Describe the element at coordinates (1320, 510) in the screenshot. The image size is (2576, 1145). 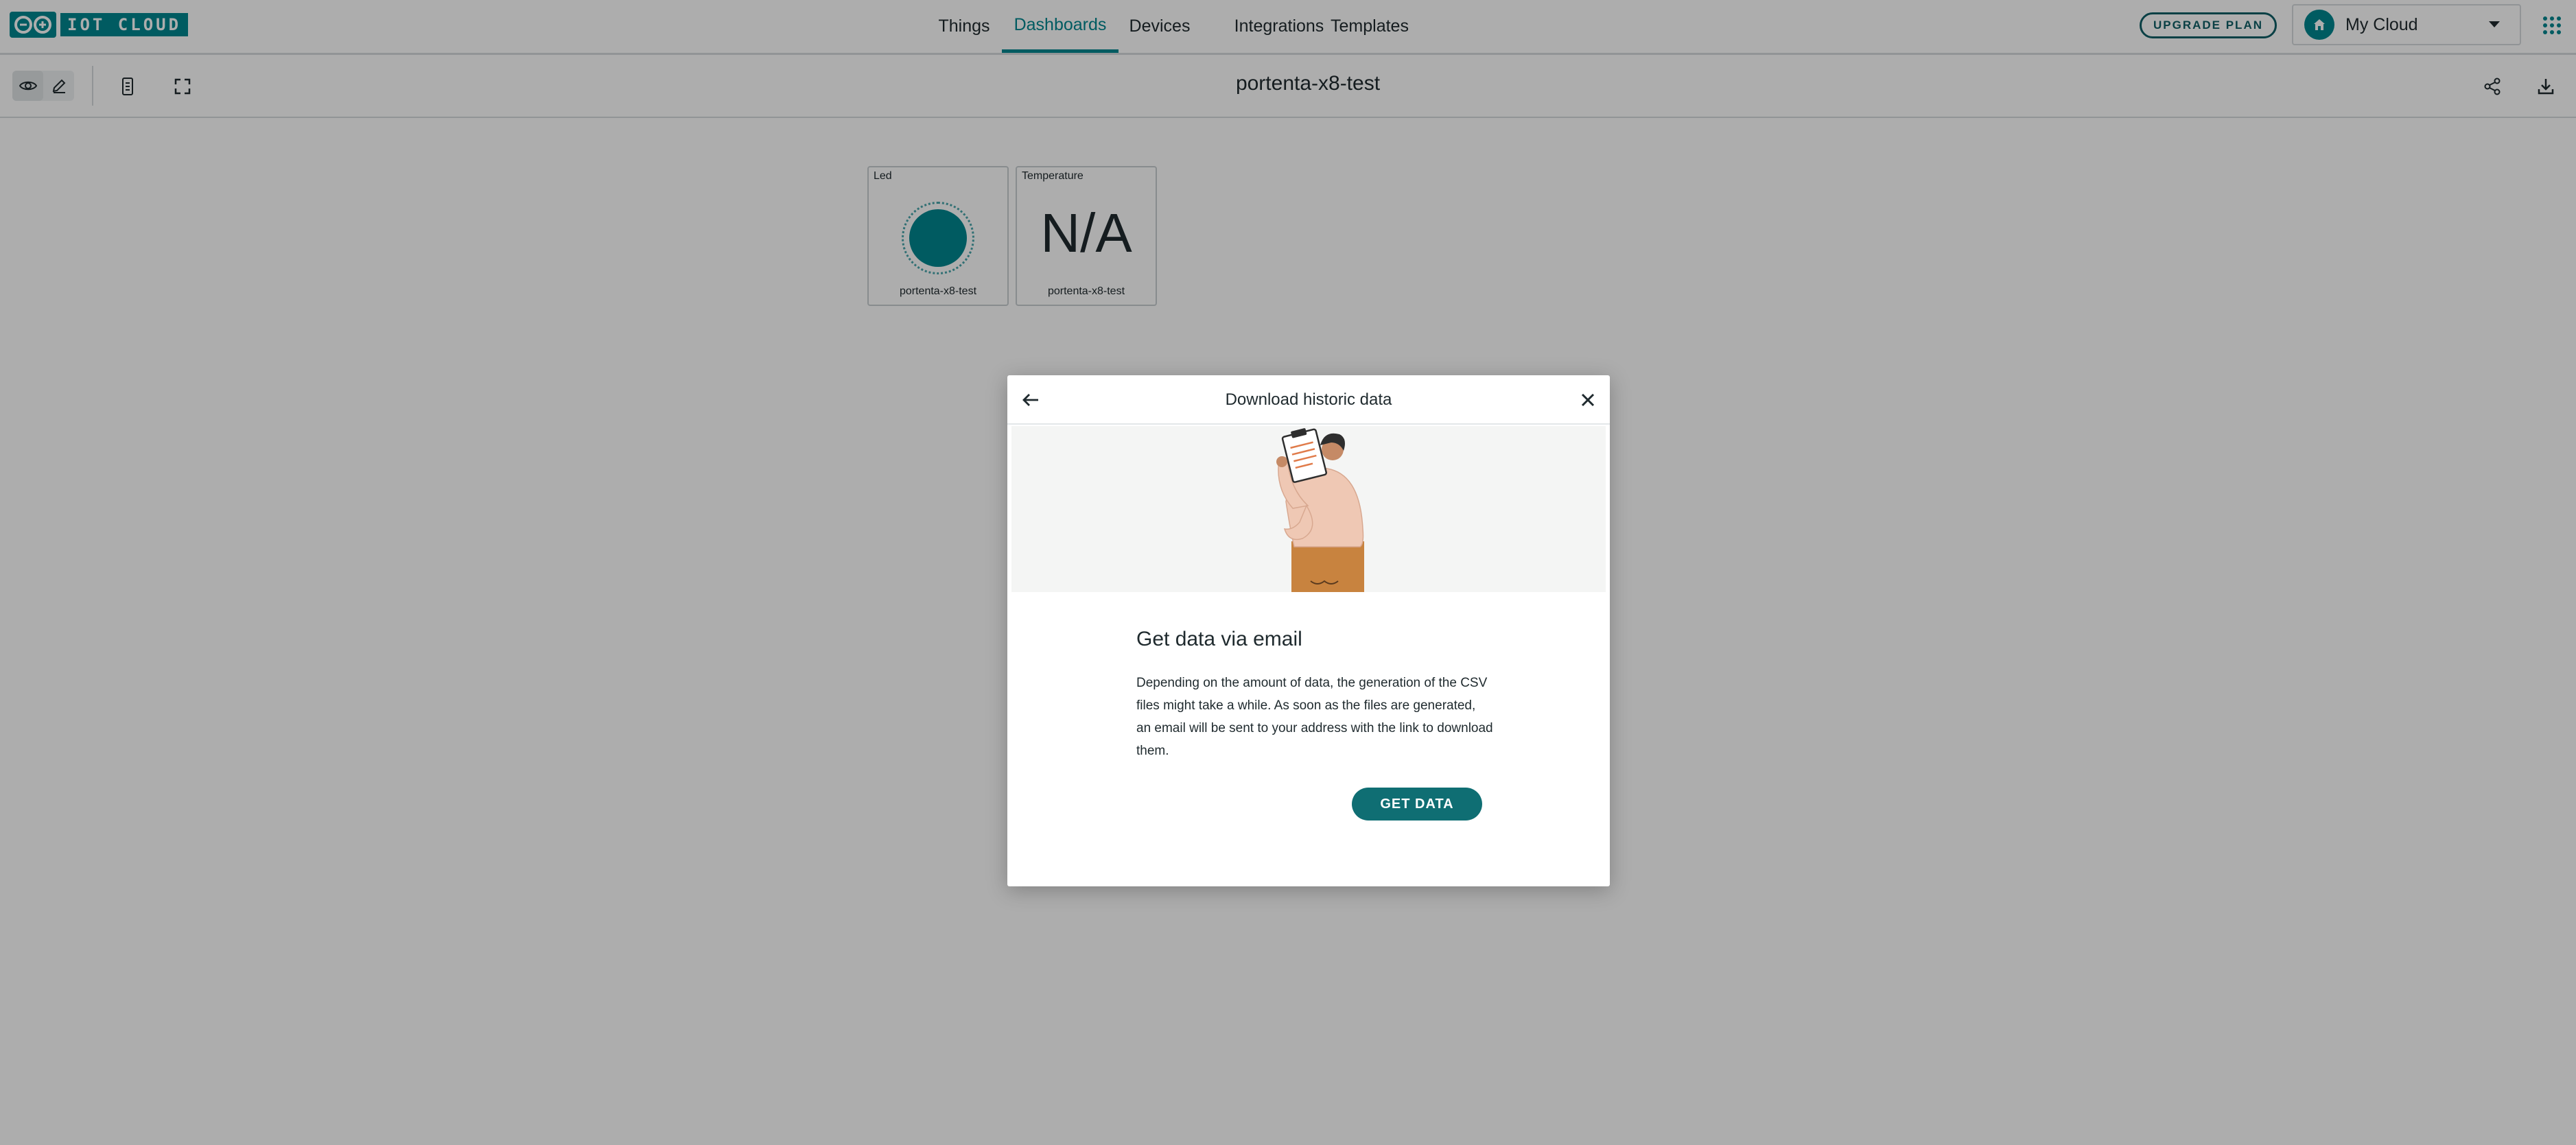
I see `person-holding-clipboard-illustration` at that location.